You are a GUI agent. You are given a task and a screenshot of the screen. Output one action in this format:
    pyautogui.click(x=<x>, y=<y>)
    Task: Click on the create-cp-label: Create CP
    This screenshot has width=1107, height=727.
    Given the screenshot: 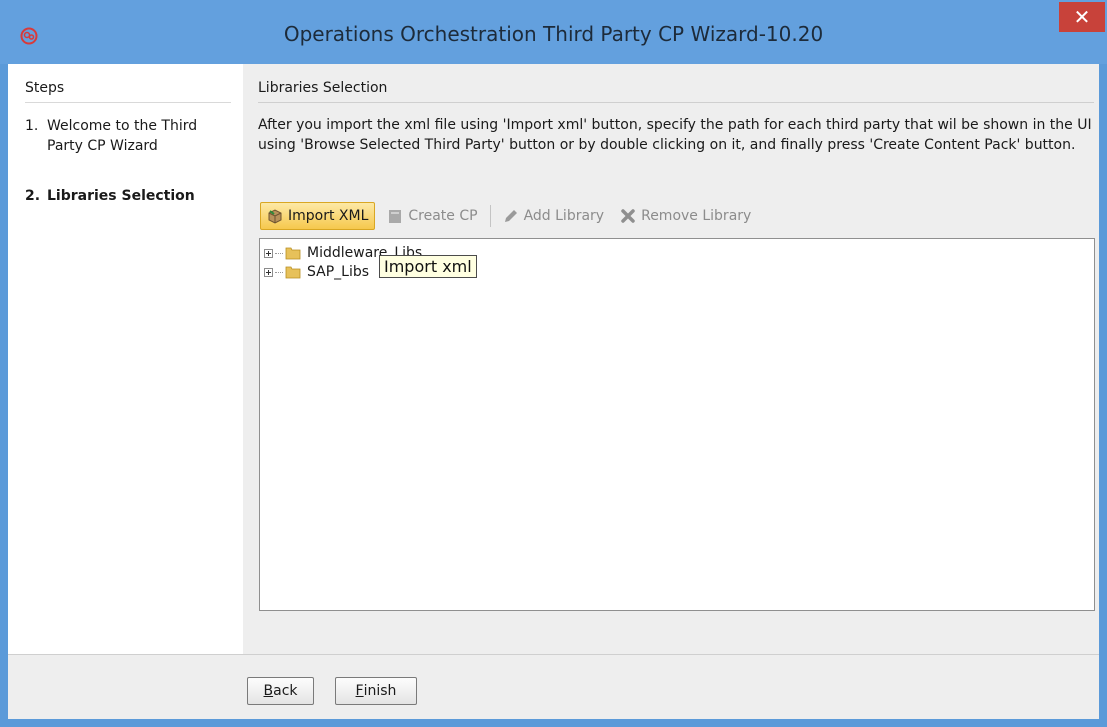 What is the action you would take?
    pyautogui.click(x=443, y=216)
    